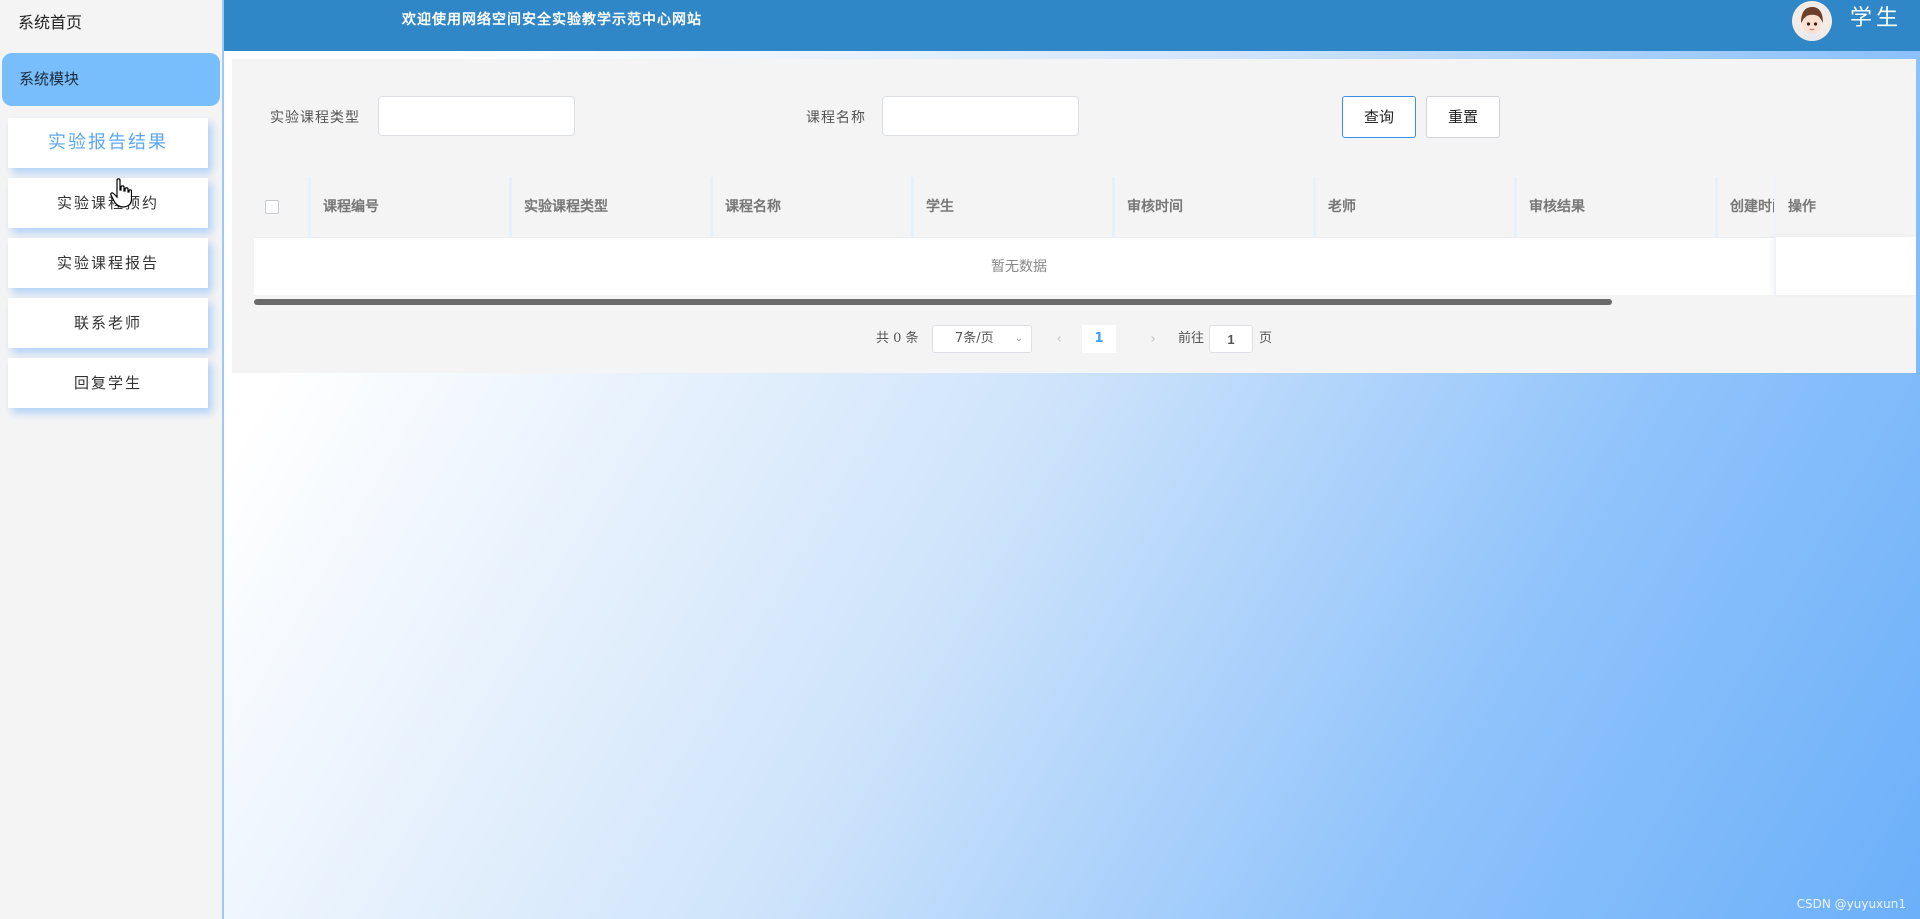  What do you see at coordinates (1018, 338) in the screenshot?
I see `chevron-down-icon: ⌄` at bounding box center [1018, 338].